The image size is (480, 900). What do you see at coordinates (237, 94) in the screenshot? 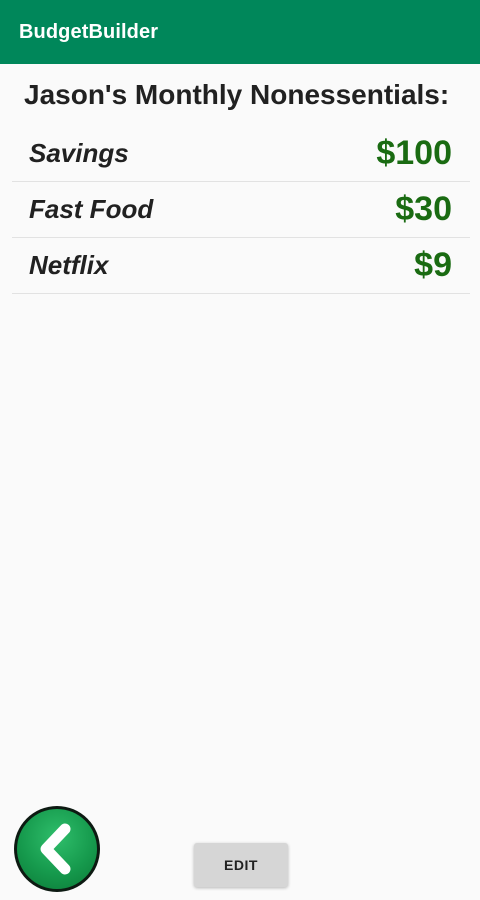
I see `page-heading: Jason's Monthly Nonessentials:` at bounding box center [237, 94].